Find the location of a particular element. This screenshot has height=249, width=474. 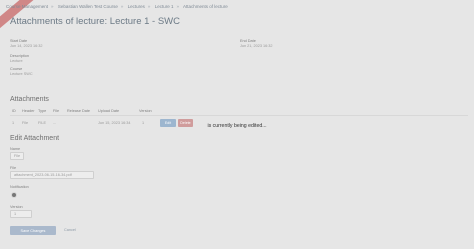

description-label: Description is located at coordinates (19, 56).